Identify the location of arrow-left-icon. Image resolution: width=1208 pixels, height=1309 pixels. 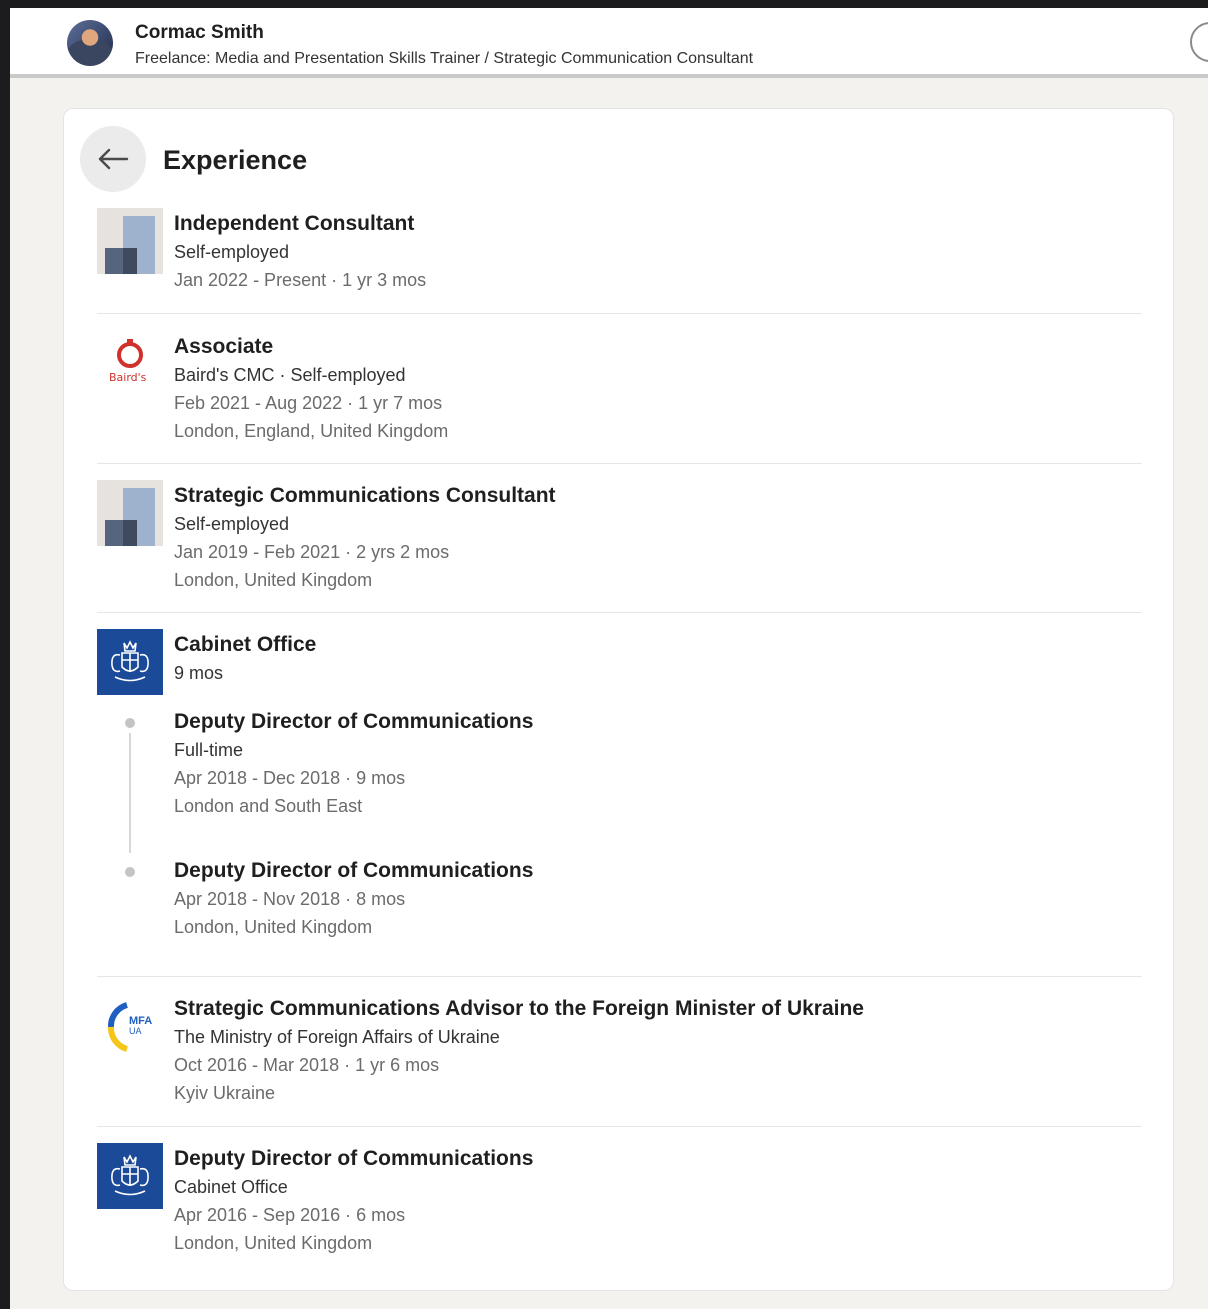
(113, 159).